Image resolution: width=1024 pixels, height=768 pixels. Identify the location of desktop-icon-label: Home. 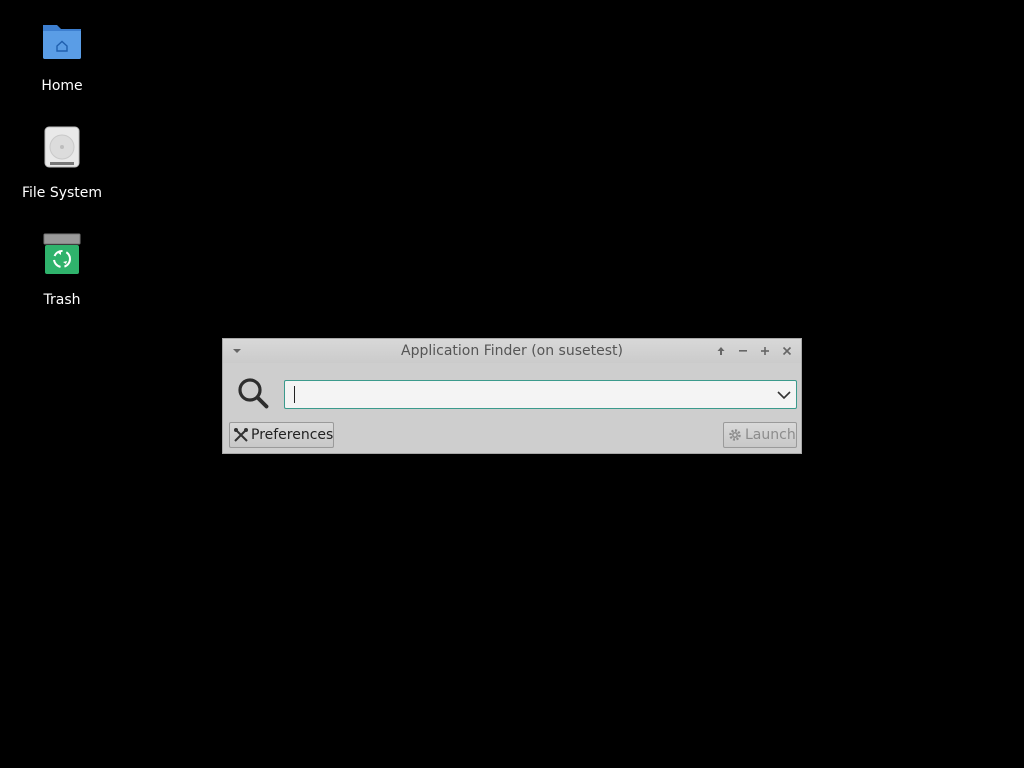
(62, 86).